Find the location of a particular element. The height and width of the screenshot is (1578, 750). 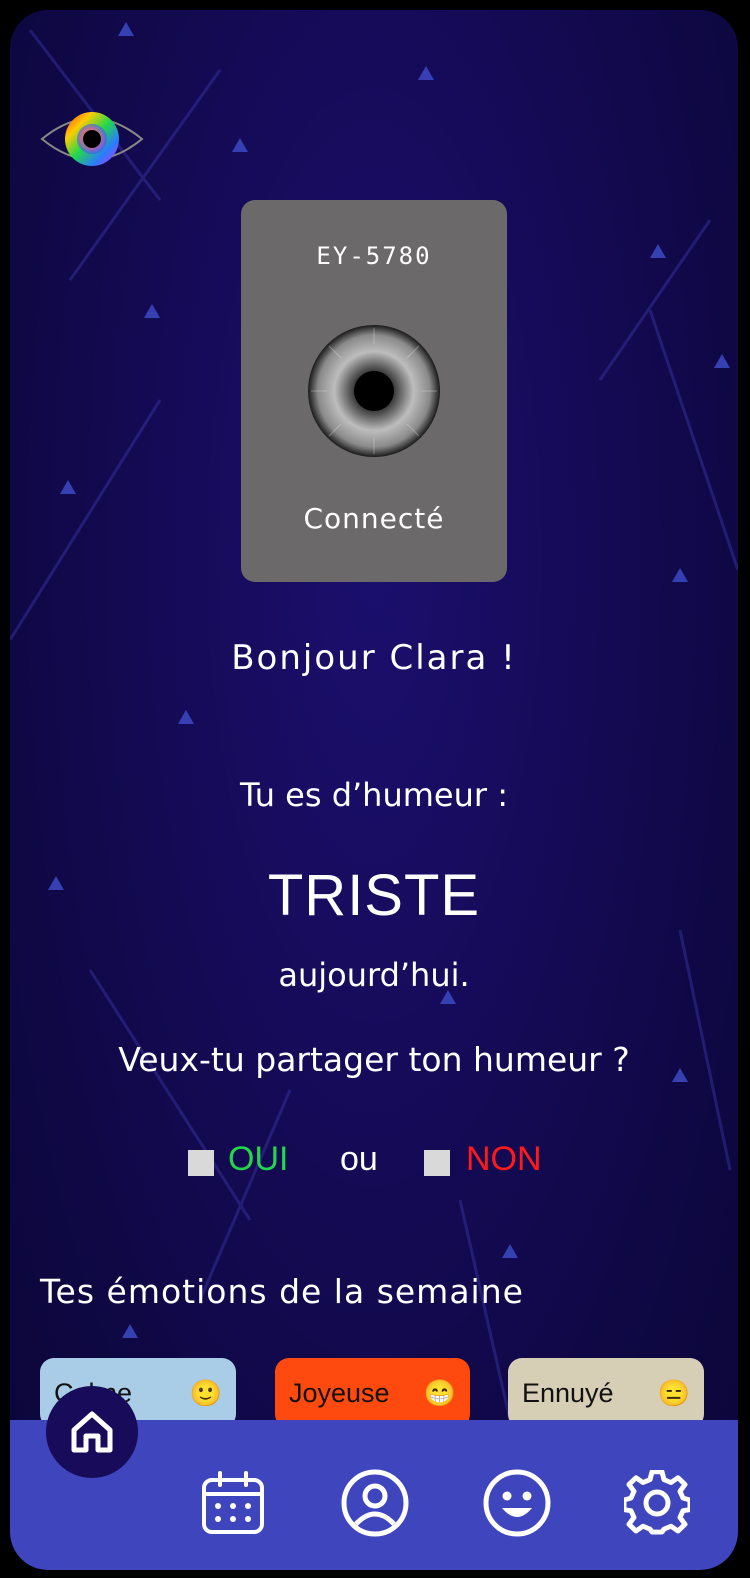

iris-icon is located at coordinates (374, 391).